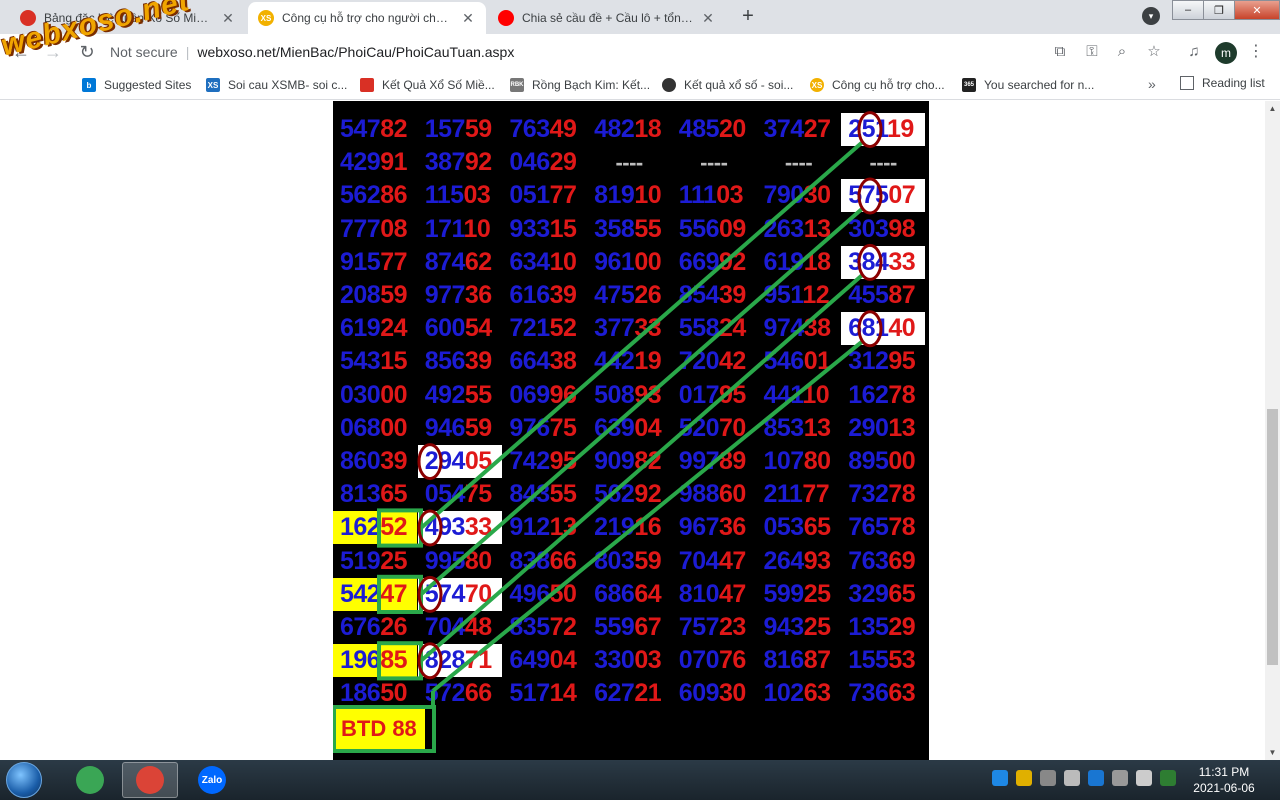 Image resolution: width=1280 pixels, height=800 pixels. What do you see at coordinates (360, 129) in the screenshot?
I see `cell-prefix: 547` at bounding box center [360, 129].